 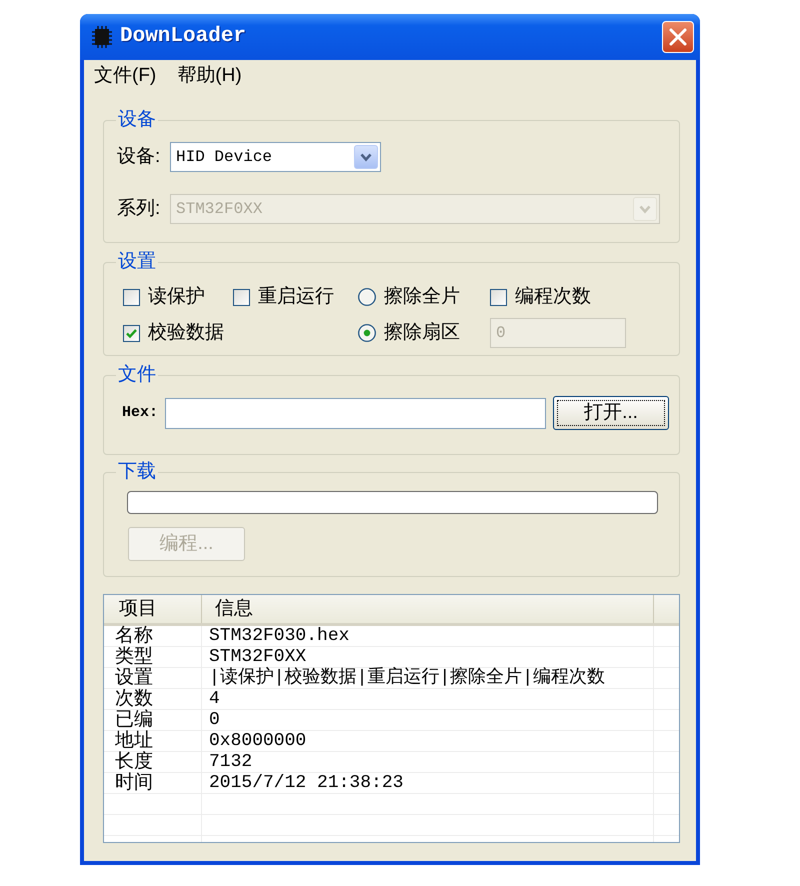 What do you see at coordinates (153, 657) in the screenshot?
I see `table-cell: 类型` at bounding box center [153, 657].